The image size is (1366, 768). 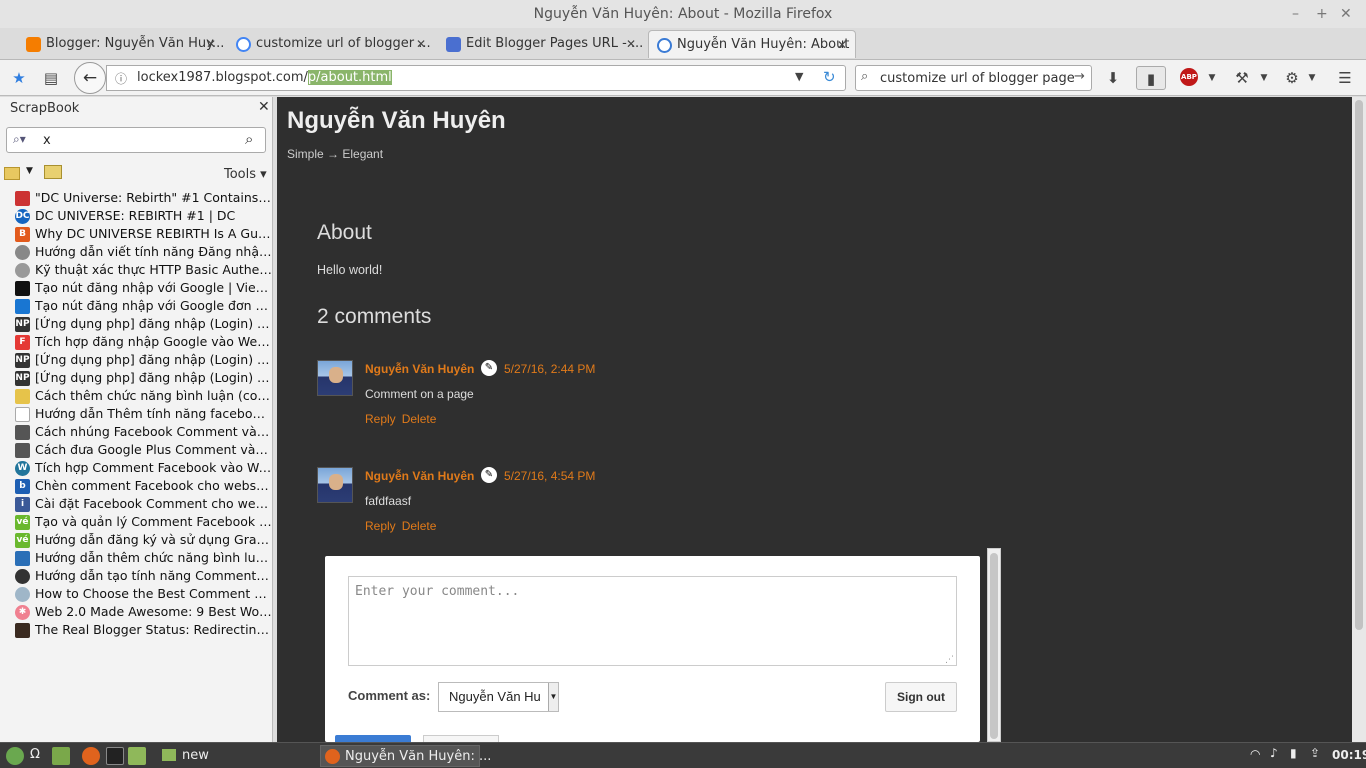 I want to click on list-item: i Cài đặt Facebook Comment cho website, so click(x=136, y=504).